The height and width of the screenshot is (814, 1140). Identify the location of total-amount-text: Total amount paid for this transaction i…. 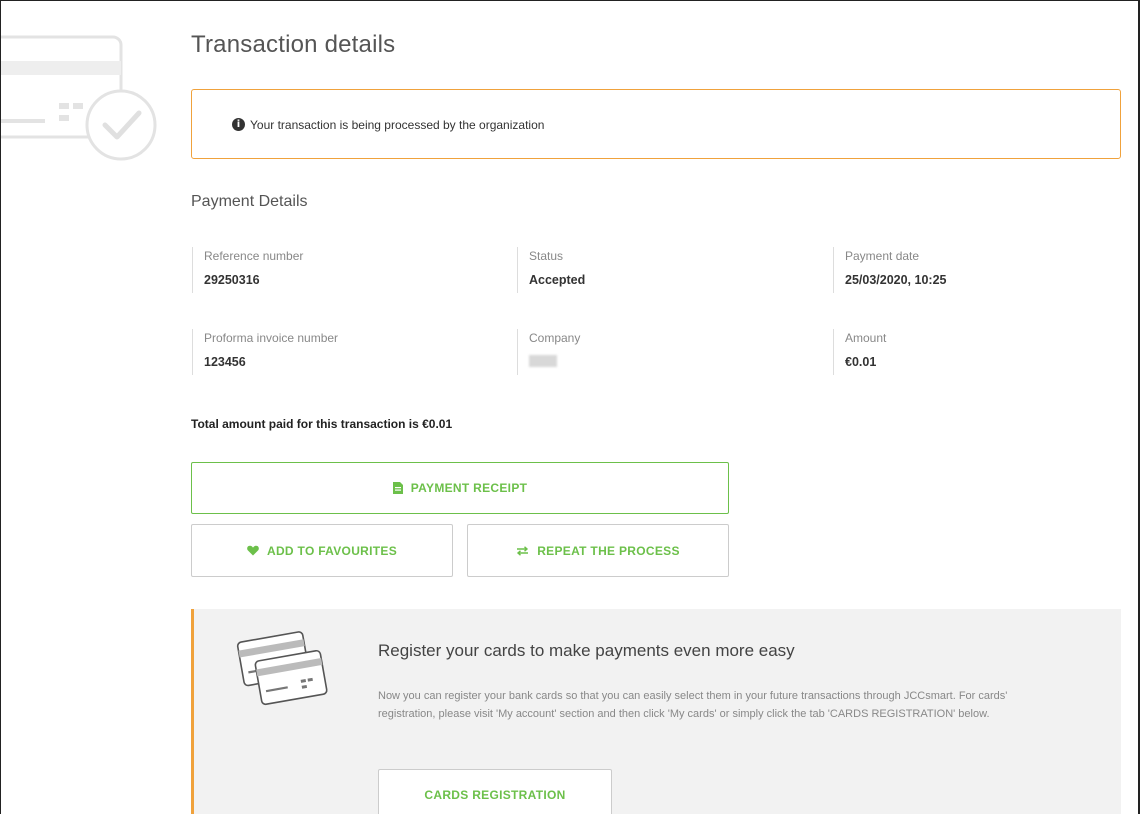
(322, 424).